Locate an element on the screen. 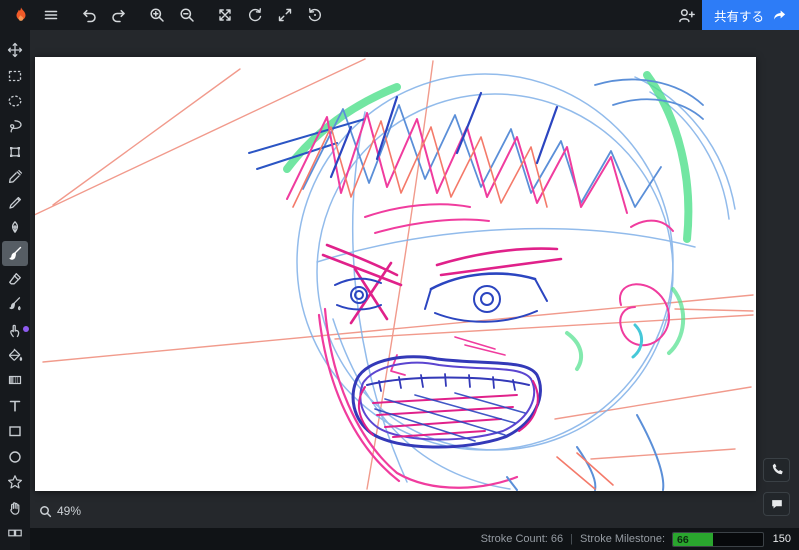 The height and width of the screenshot is (550, 799). topbar-right-group: 共有する is located at coordinates (735, 15).